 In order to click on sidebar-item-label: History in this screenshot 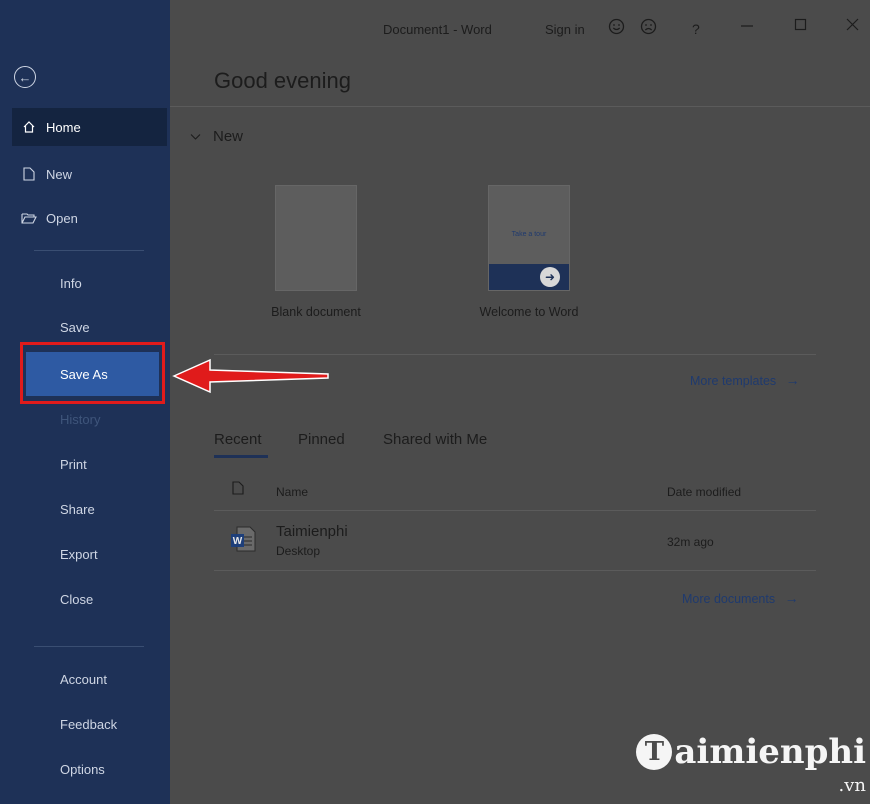, I will do `click(80, 419)`.